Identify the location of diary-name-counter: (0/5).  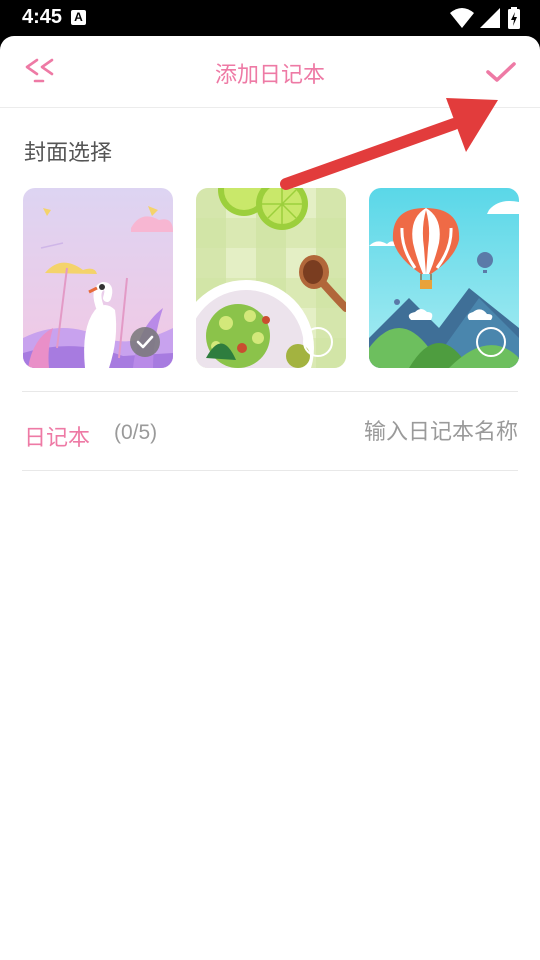
(136, 432).